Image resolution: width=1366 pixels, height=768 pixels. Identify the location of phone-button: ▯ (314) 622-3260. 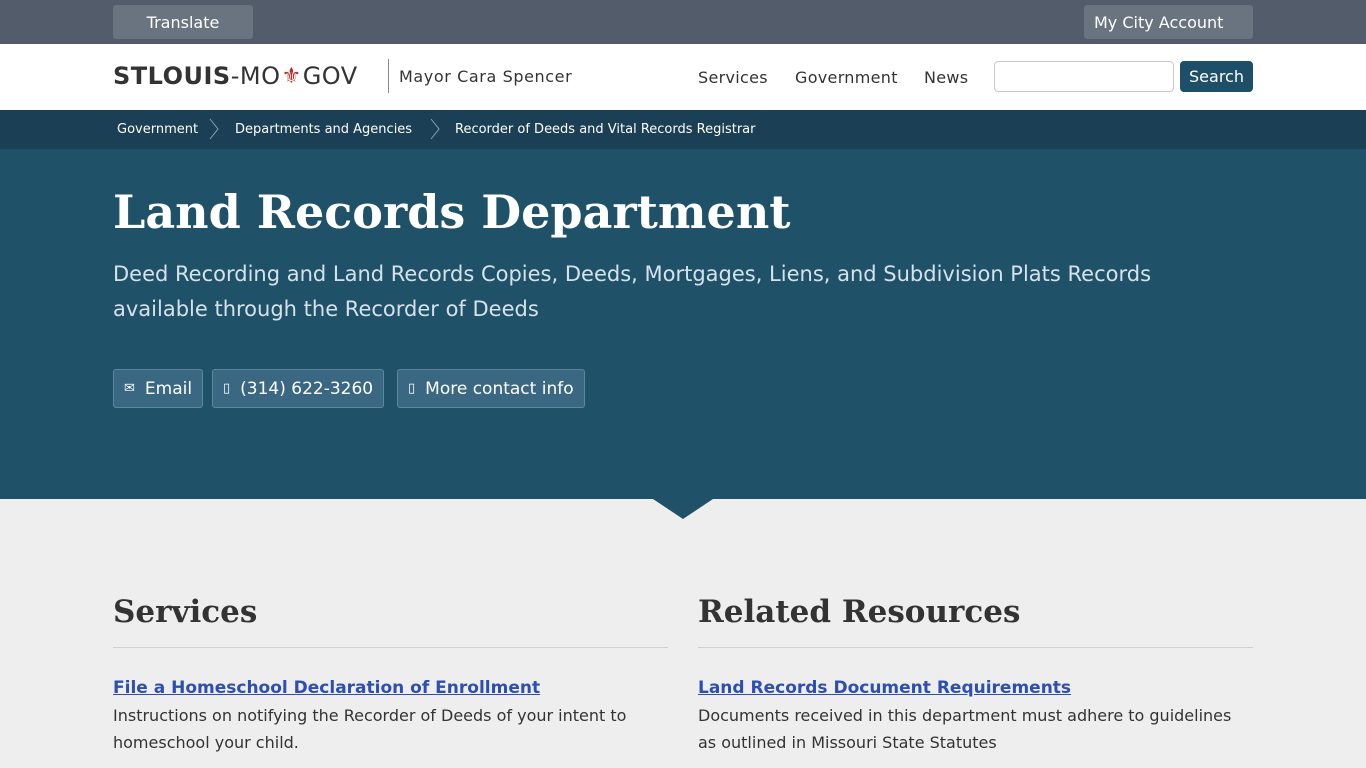
(298, 388).